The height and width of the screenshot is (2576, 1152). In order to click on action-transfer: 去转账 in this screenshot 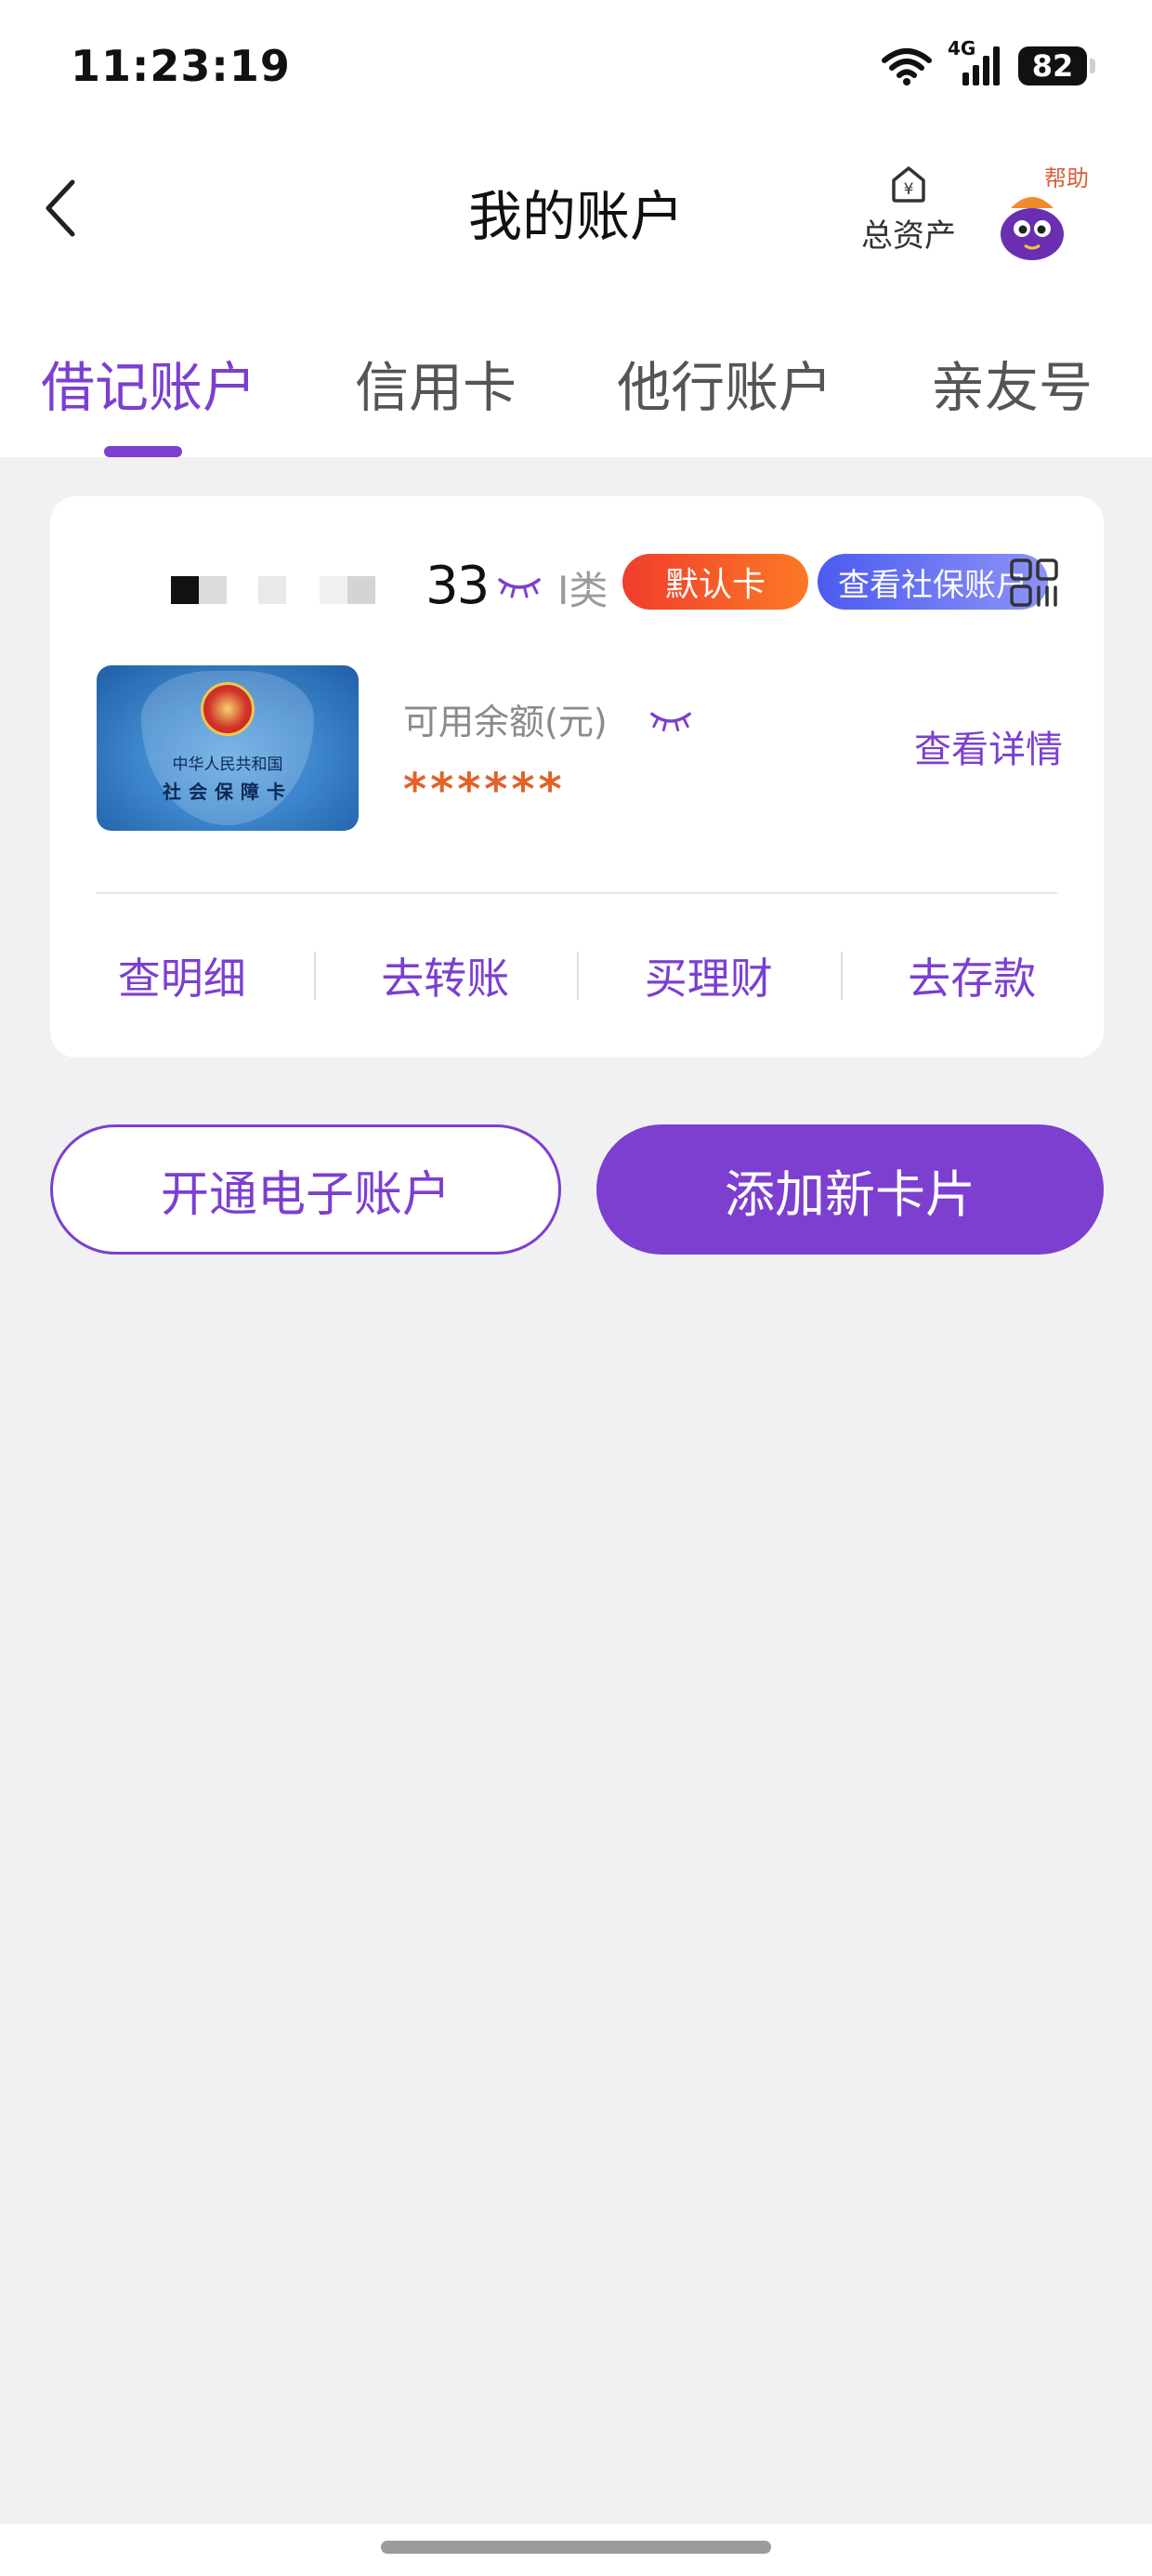, I will do `click(445, 976)`.